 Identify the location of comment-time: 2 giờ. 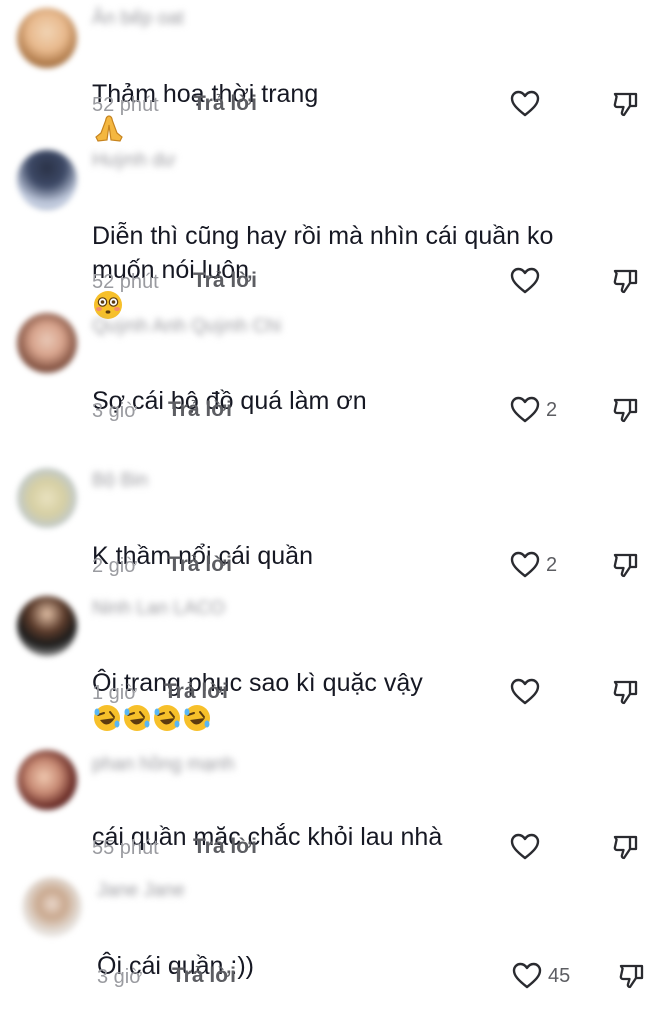
(115, 566).